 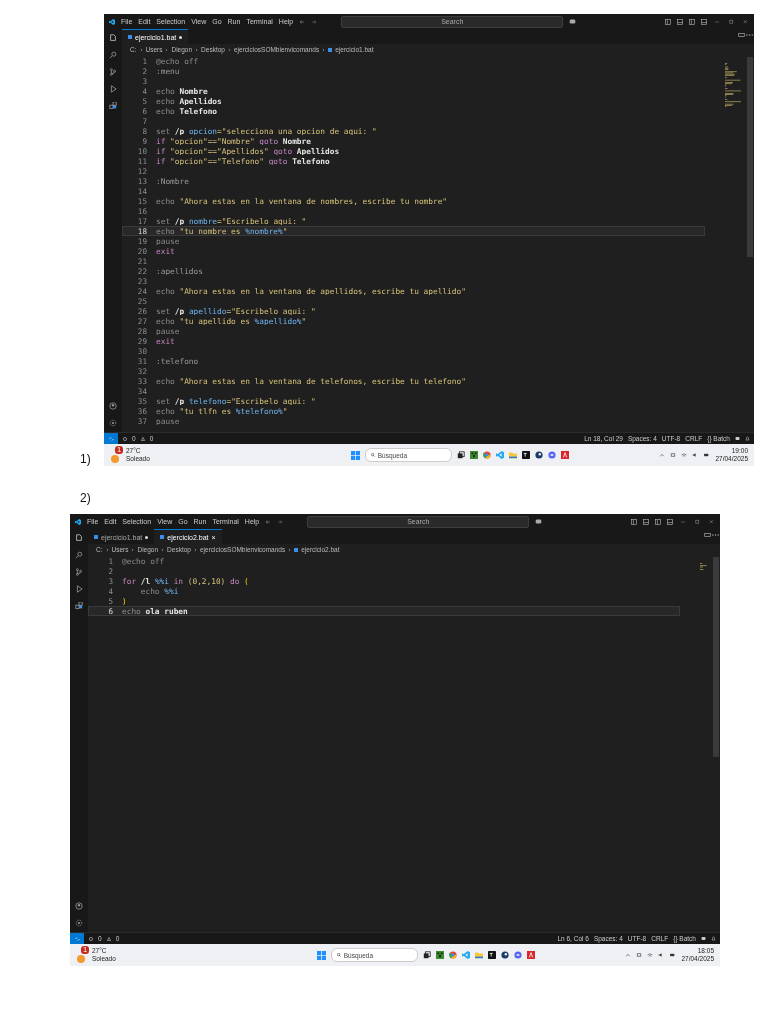 What do you see at coordinates (86, 459) in the screenshot?
I see `figure-number: 1)` at bounding box center [86, 459].